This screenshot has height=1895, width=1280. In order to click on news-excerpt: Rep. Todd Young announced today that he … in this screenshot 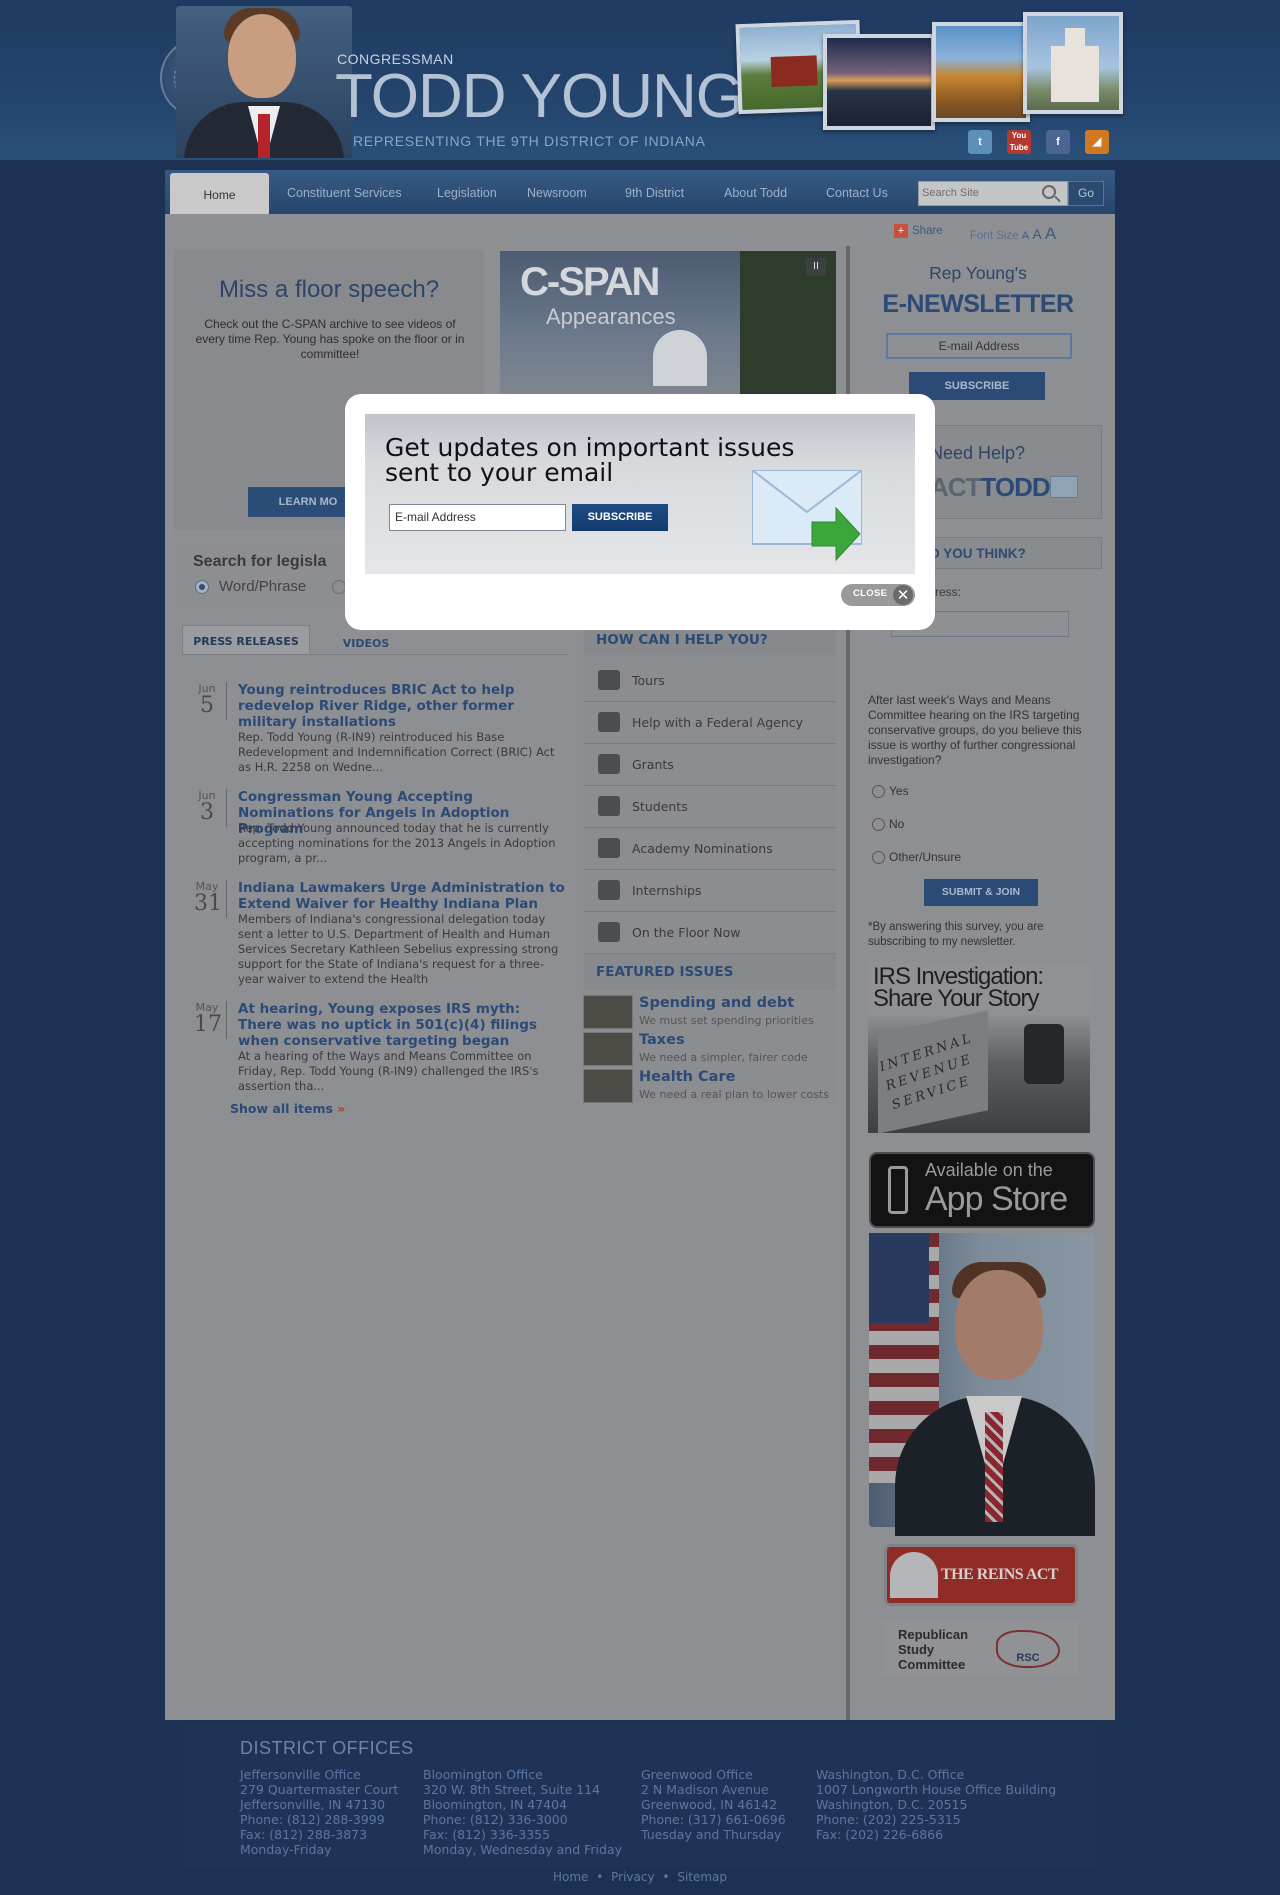, I will do `click(397, 843)`.